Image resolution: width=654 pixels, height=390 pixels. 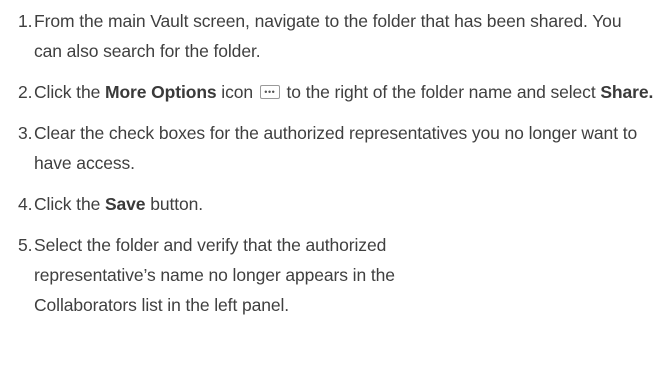 I want to click on step-number: 2., so click(x=25, y=92).